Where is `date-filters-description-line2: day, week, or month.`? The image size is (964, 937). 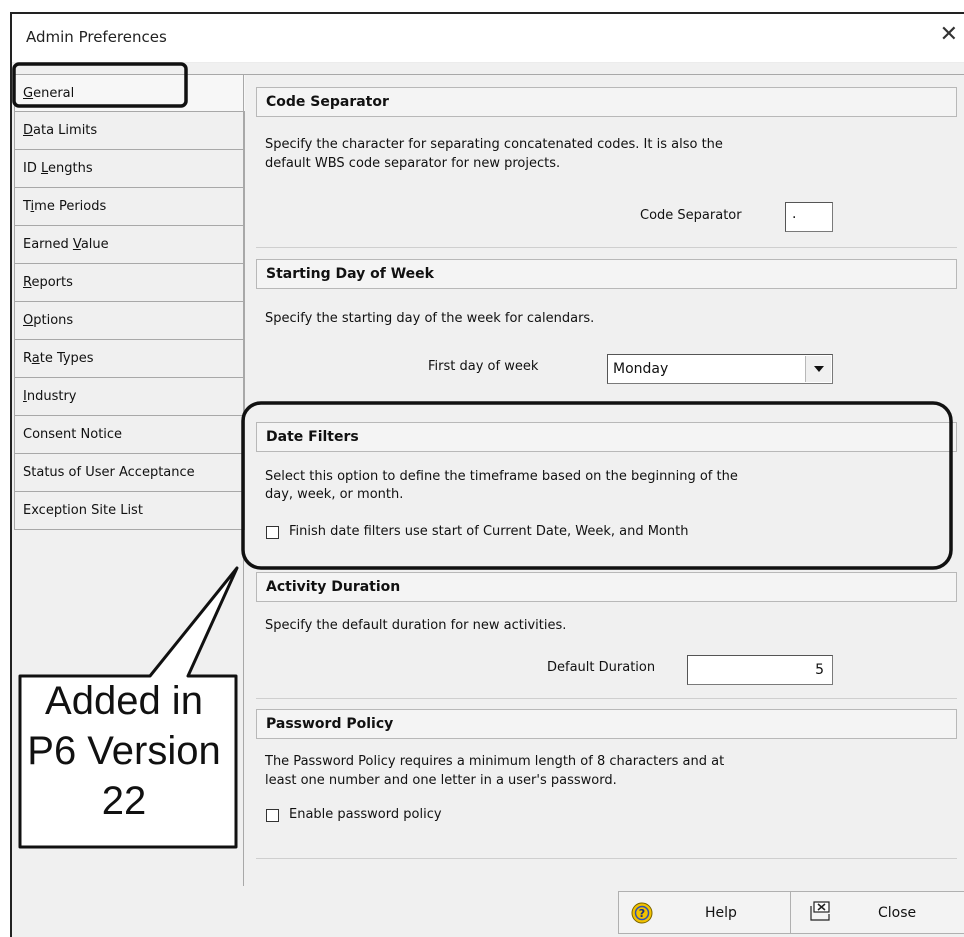 date-filters-description-line2: day, week, or month. is located at coordinates (334, 494).